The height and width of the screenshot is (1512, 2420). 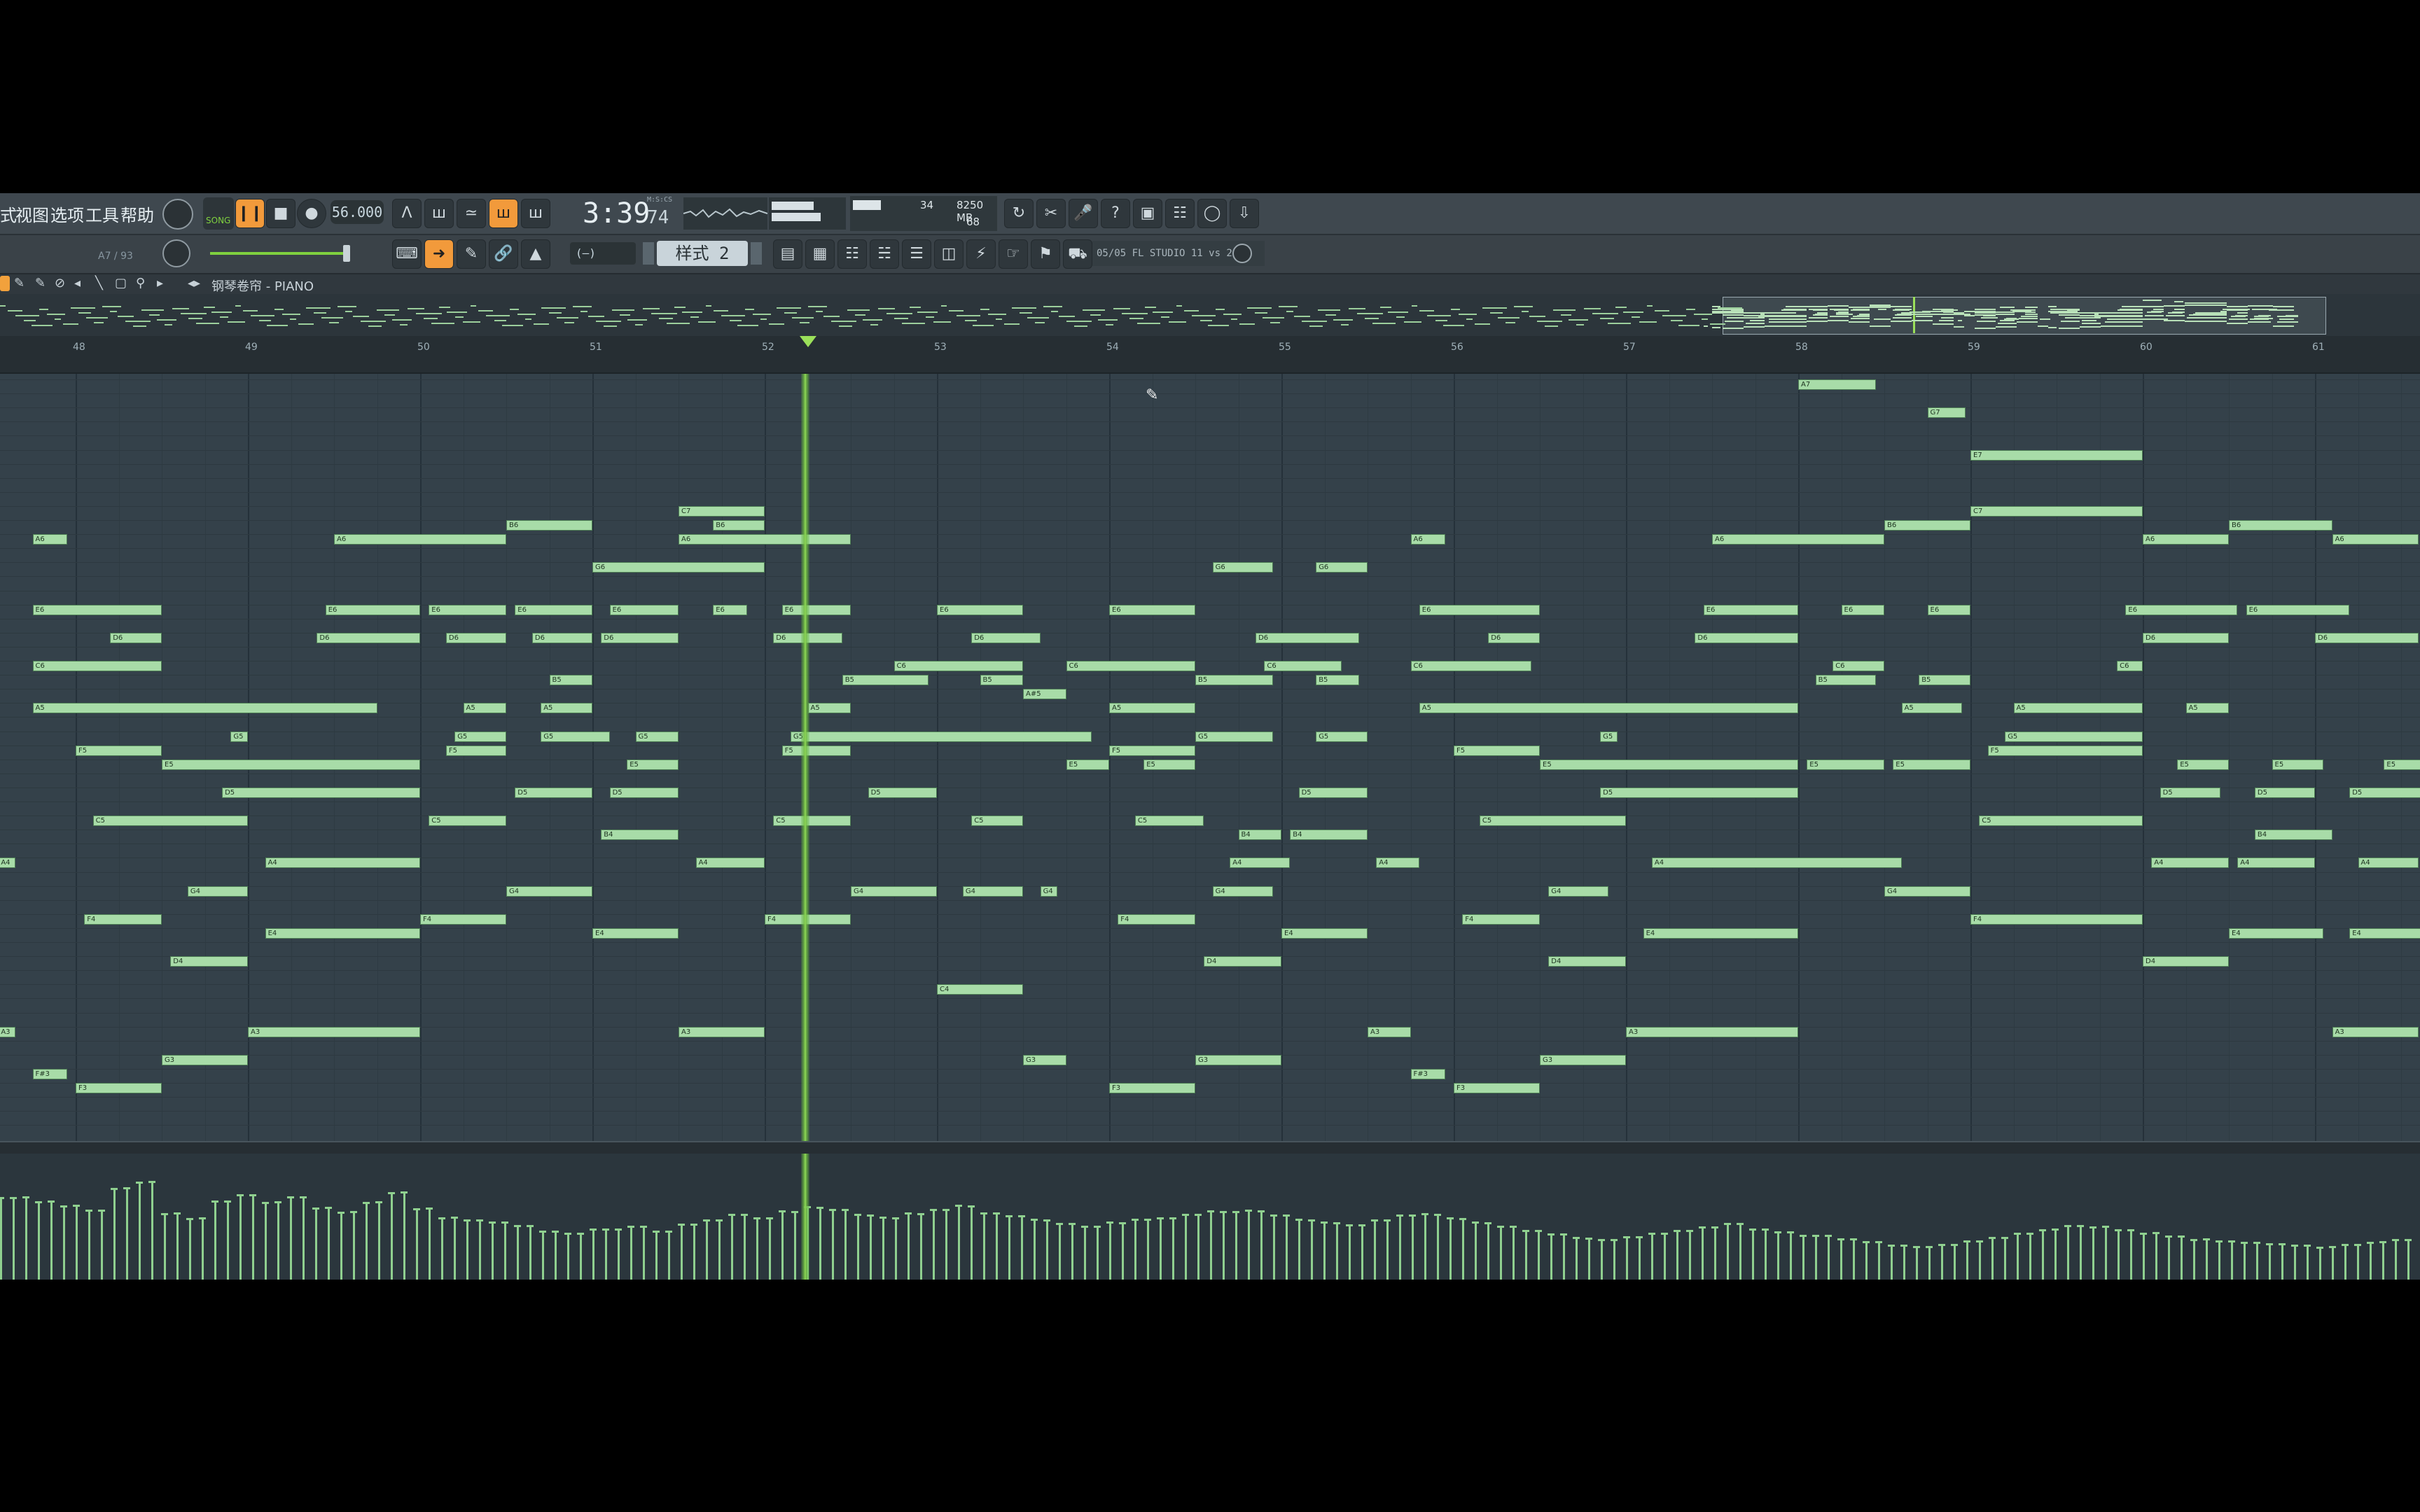 I want to click on pattern-selector: 样式 2, so click(x=702, y=253).